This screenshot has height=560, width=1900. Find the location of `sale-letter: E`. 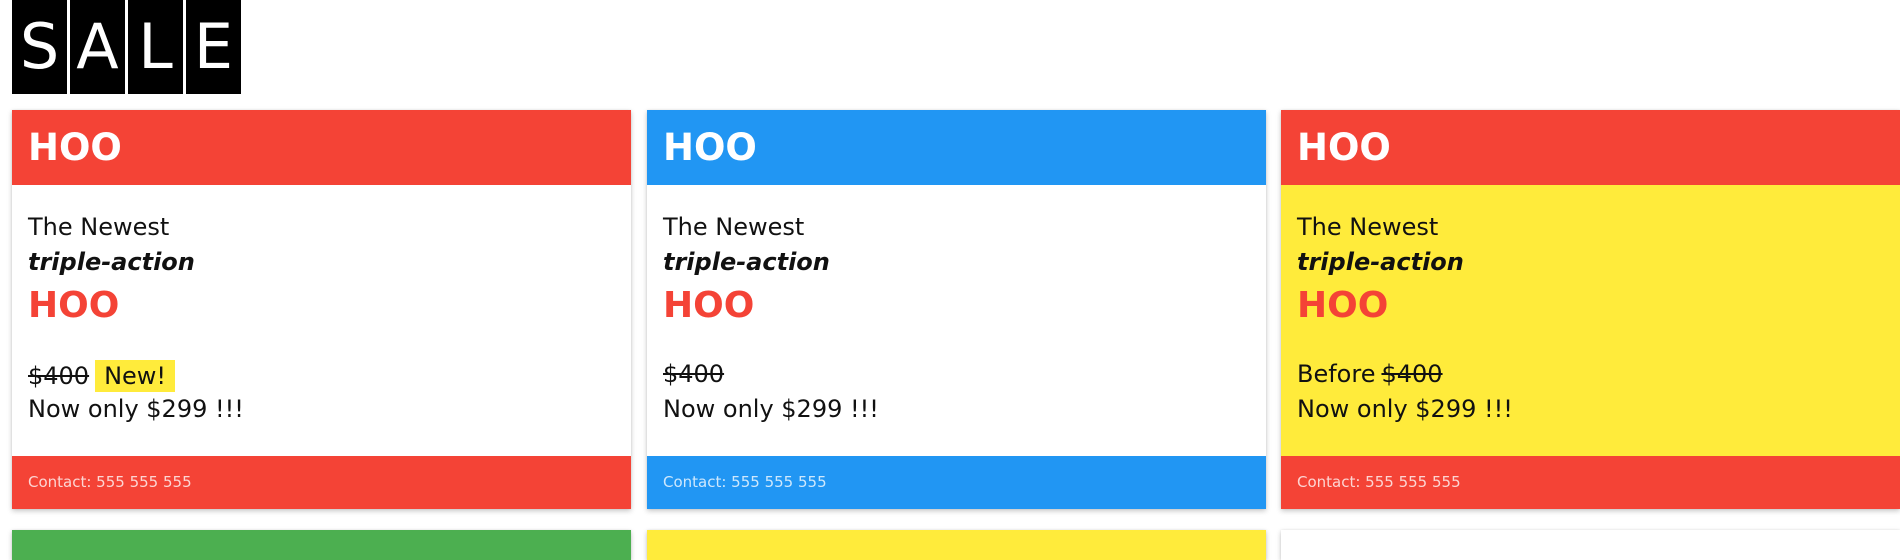

sale-letter: E is located at coordinates (213, 47).